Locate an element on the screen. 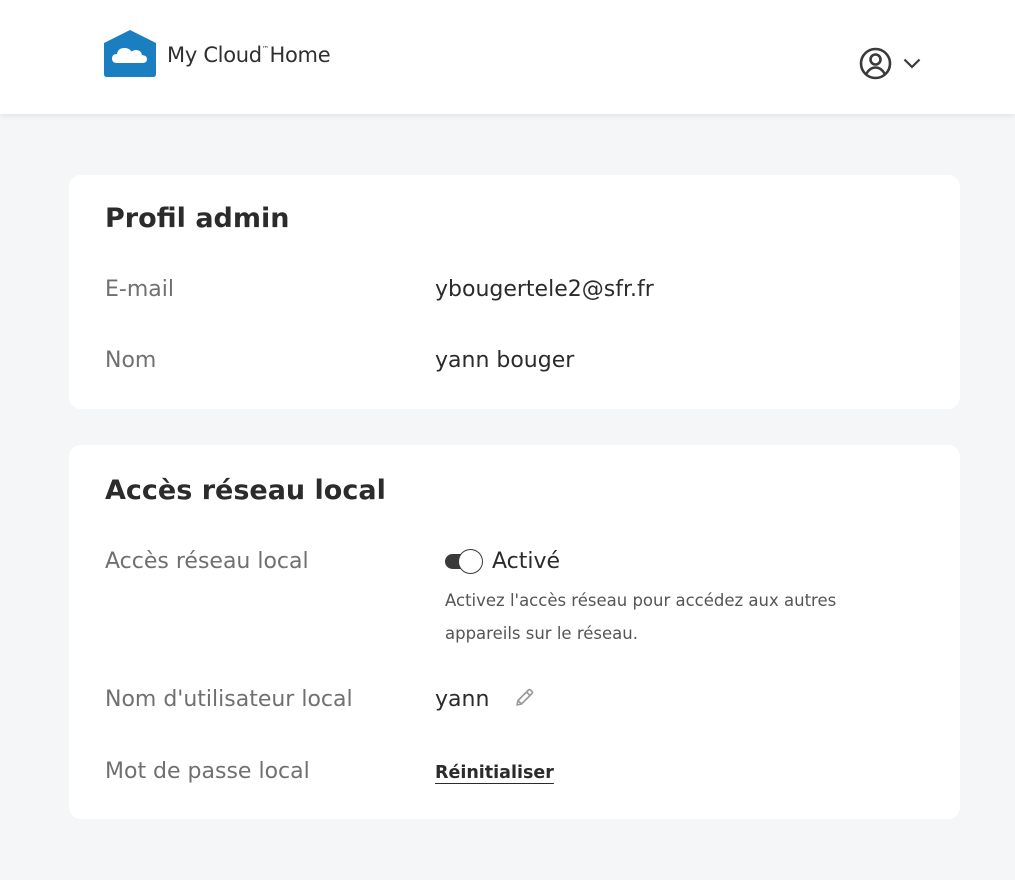 Image resolution: width=1015 pixels, height=880 pixels. local-access-label: Accès réseau local is located at coordinates (207, 561).